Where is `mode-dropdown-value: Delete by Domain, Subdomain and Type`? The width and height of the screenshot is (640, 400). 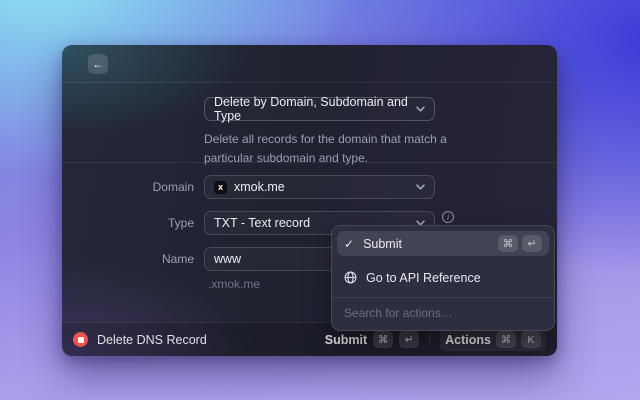 mode-dropdown-value: Delete by Domain, Subdomain and Type is located at coordinates (311, 109).